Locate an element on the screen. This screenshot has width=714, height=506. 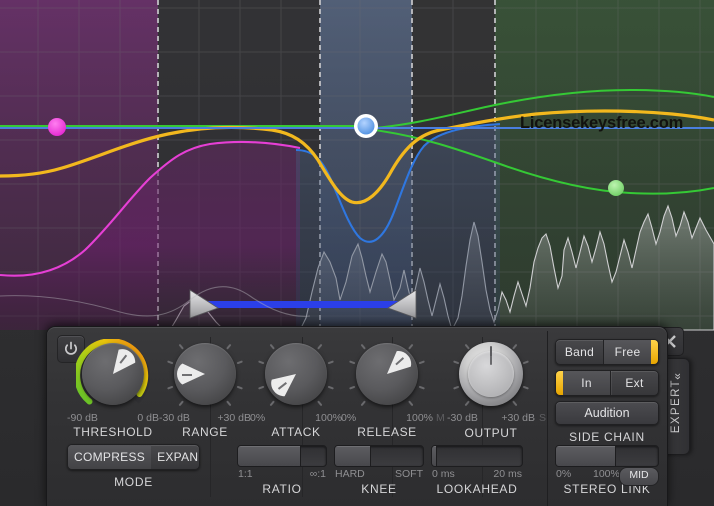
knob-group-output: M -30 dB +30 dB S OUTPUT is located at coordinates (491, 389).